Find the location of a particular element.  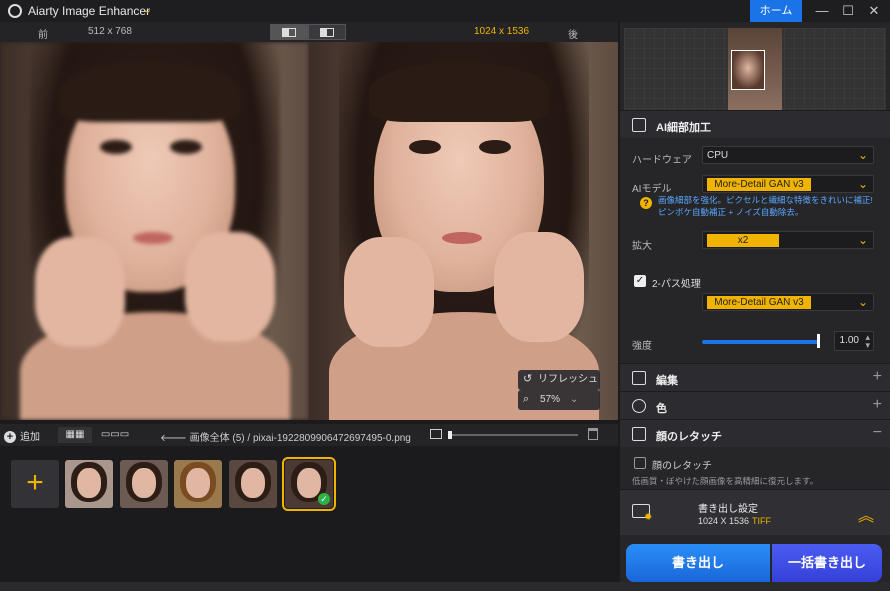

breadcrumb-root: 画像全体 (5) is located at coordinates (217, 438).